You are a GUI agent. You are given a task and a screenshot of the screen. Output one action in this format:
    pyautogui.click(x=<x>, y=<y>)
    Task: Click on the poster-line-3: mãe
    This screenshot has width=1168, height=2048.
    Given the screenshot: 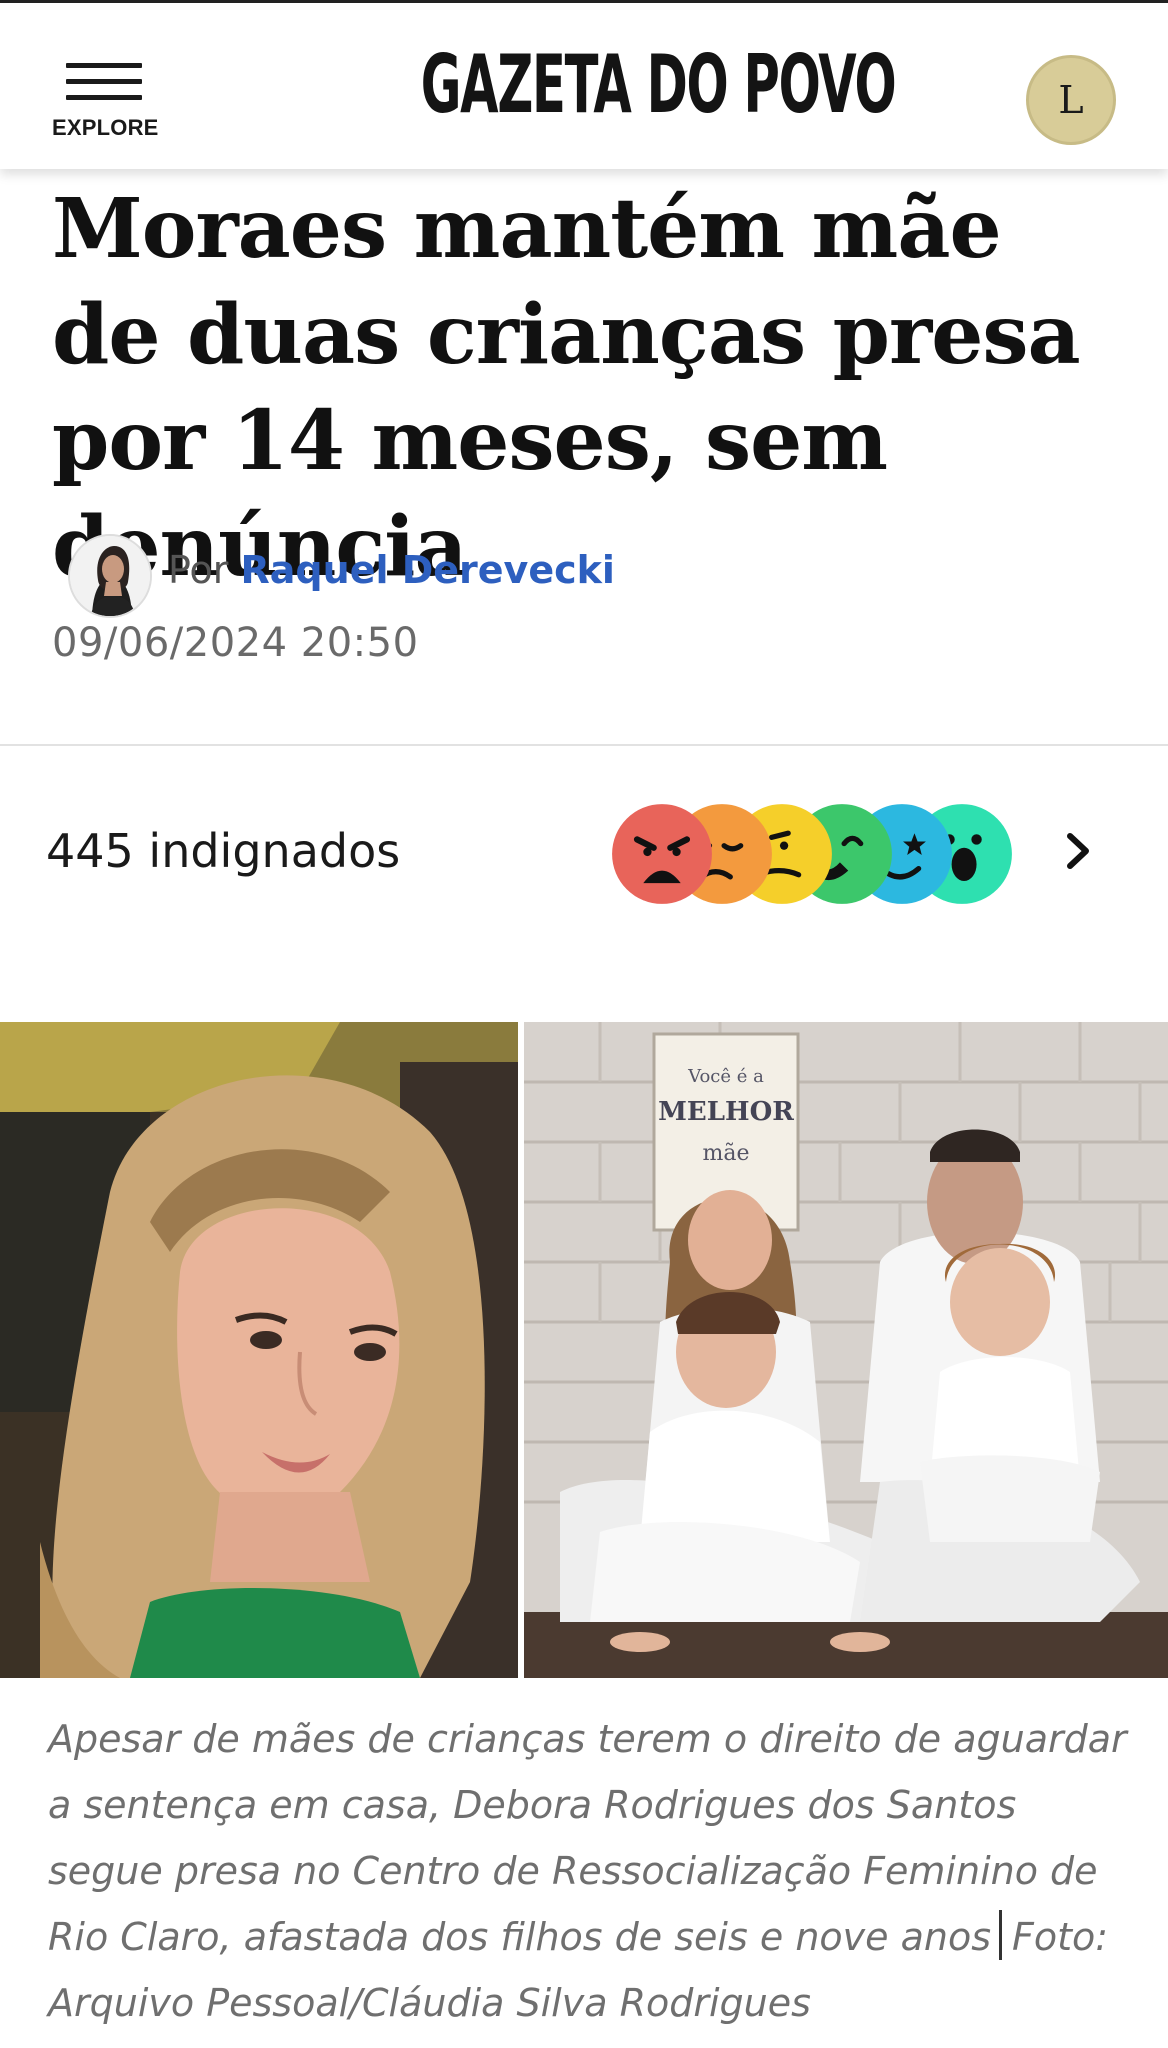 What is the action you would take?
    pyautogui.click(x=726, y=1153)
    